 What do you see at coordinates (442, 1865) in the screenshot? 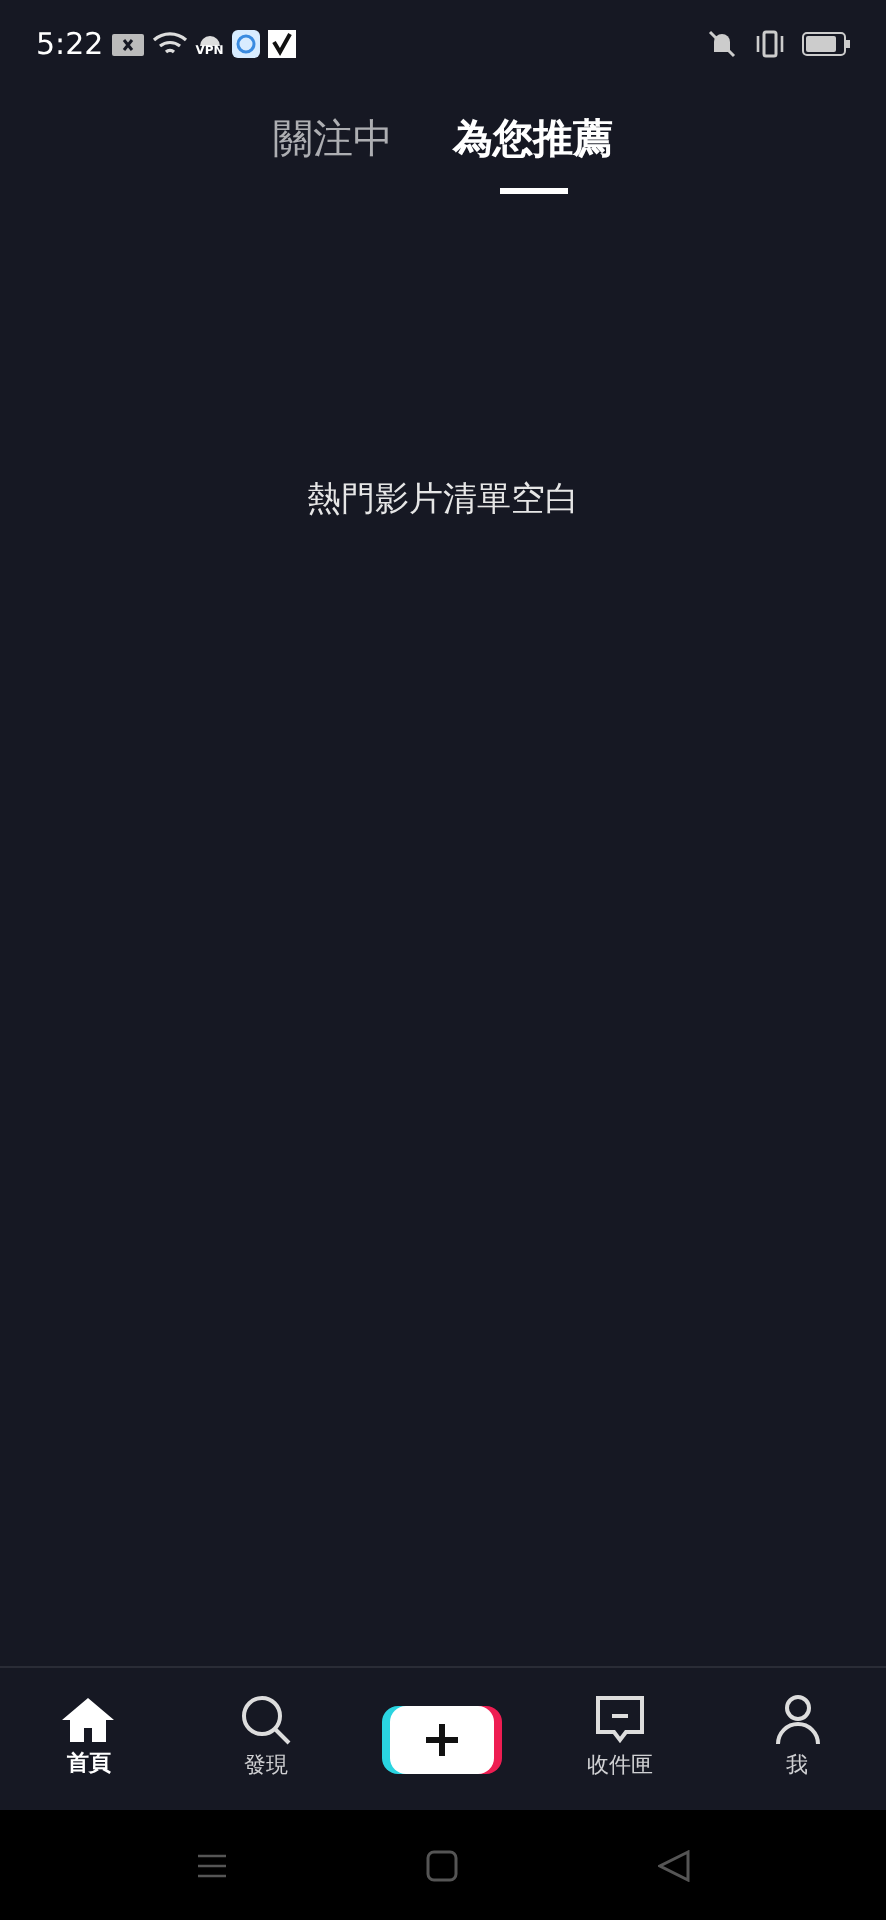
I see `home-button-icon` at bounding box center [442, 1865].